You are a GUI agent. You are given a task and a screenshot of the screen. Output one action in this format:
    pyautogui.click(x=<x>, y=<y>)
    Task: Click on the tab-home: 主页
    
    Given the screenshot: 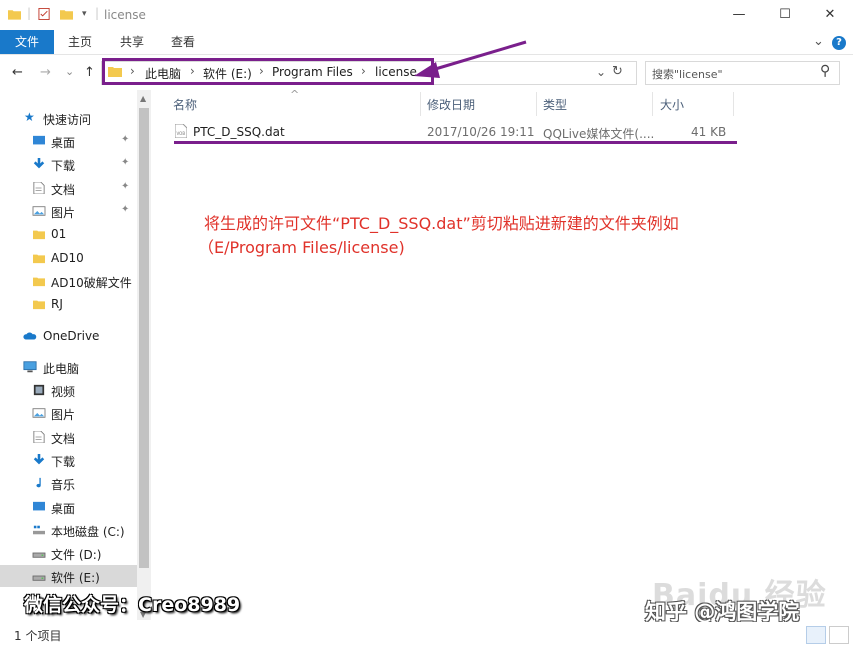 What is the action you would take?
    pyautogui.click(x=80, y=42)
    